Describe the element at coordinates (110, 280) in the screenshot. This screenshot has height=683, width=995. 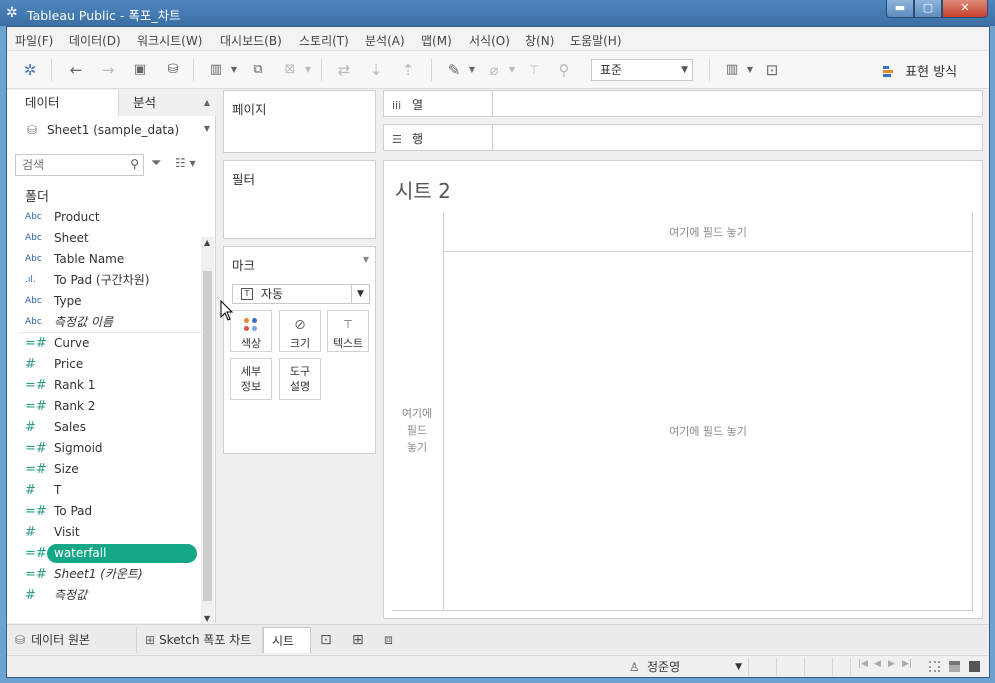
I see `field-item: .ıl. To Pad (구간차원)` at that location.